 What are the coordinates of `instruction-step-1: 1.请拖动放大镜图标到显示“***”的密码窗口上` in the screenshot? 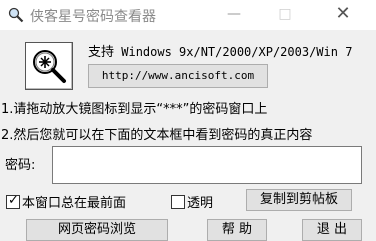 It's located at (134, 109).